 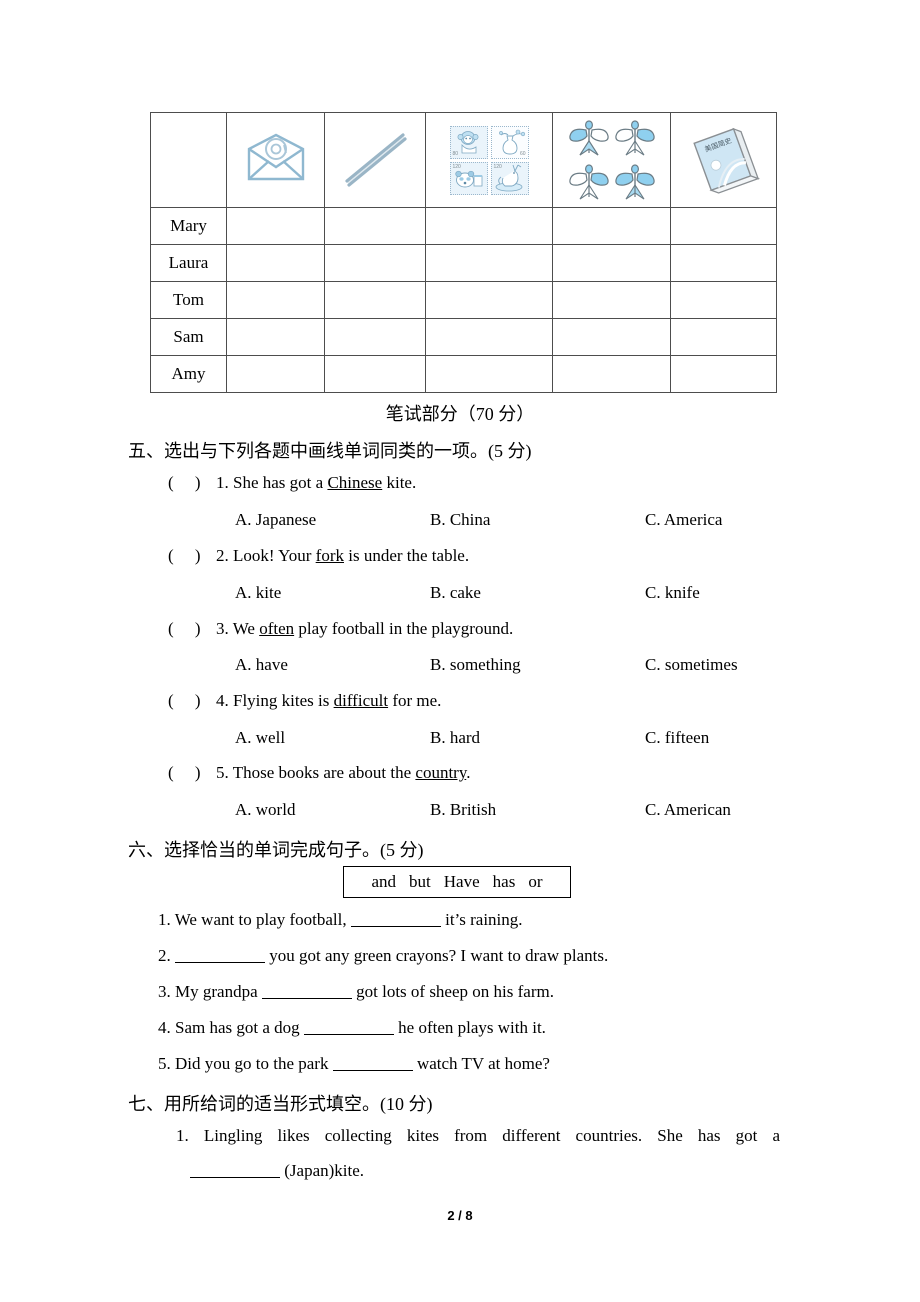 I want to click on stamp-monkey: 80, so click(x=468, y=142).